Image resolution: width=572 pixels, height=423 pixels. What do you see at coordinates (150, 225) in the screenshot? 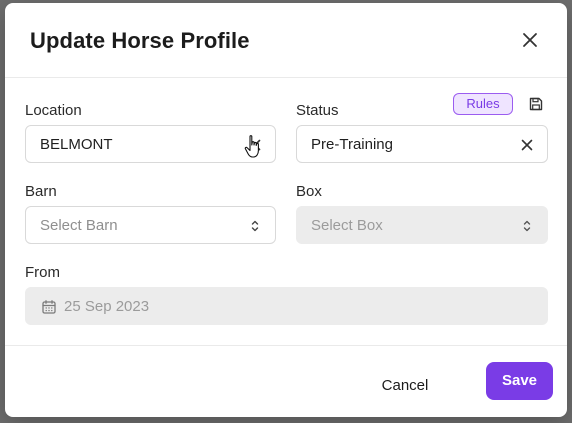
I see `barn-select: Select Barn` at bounding box center [150, 225].